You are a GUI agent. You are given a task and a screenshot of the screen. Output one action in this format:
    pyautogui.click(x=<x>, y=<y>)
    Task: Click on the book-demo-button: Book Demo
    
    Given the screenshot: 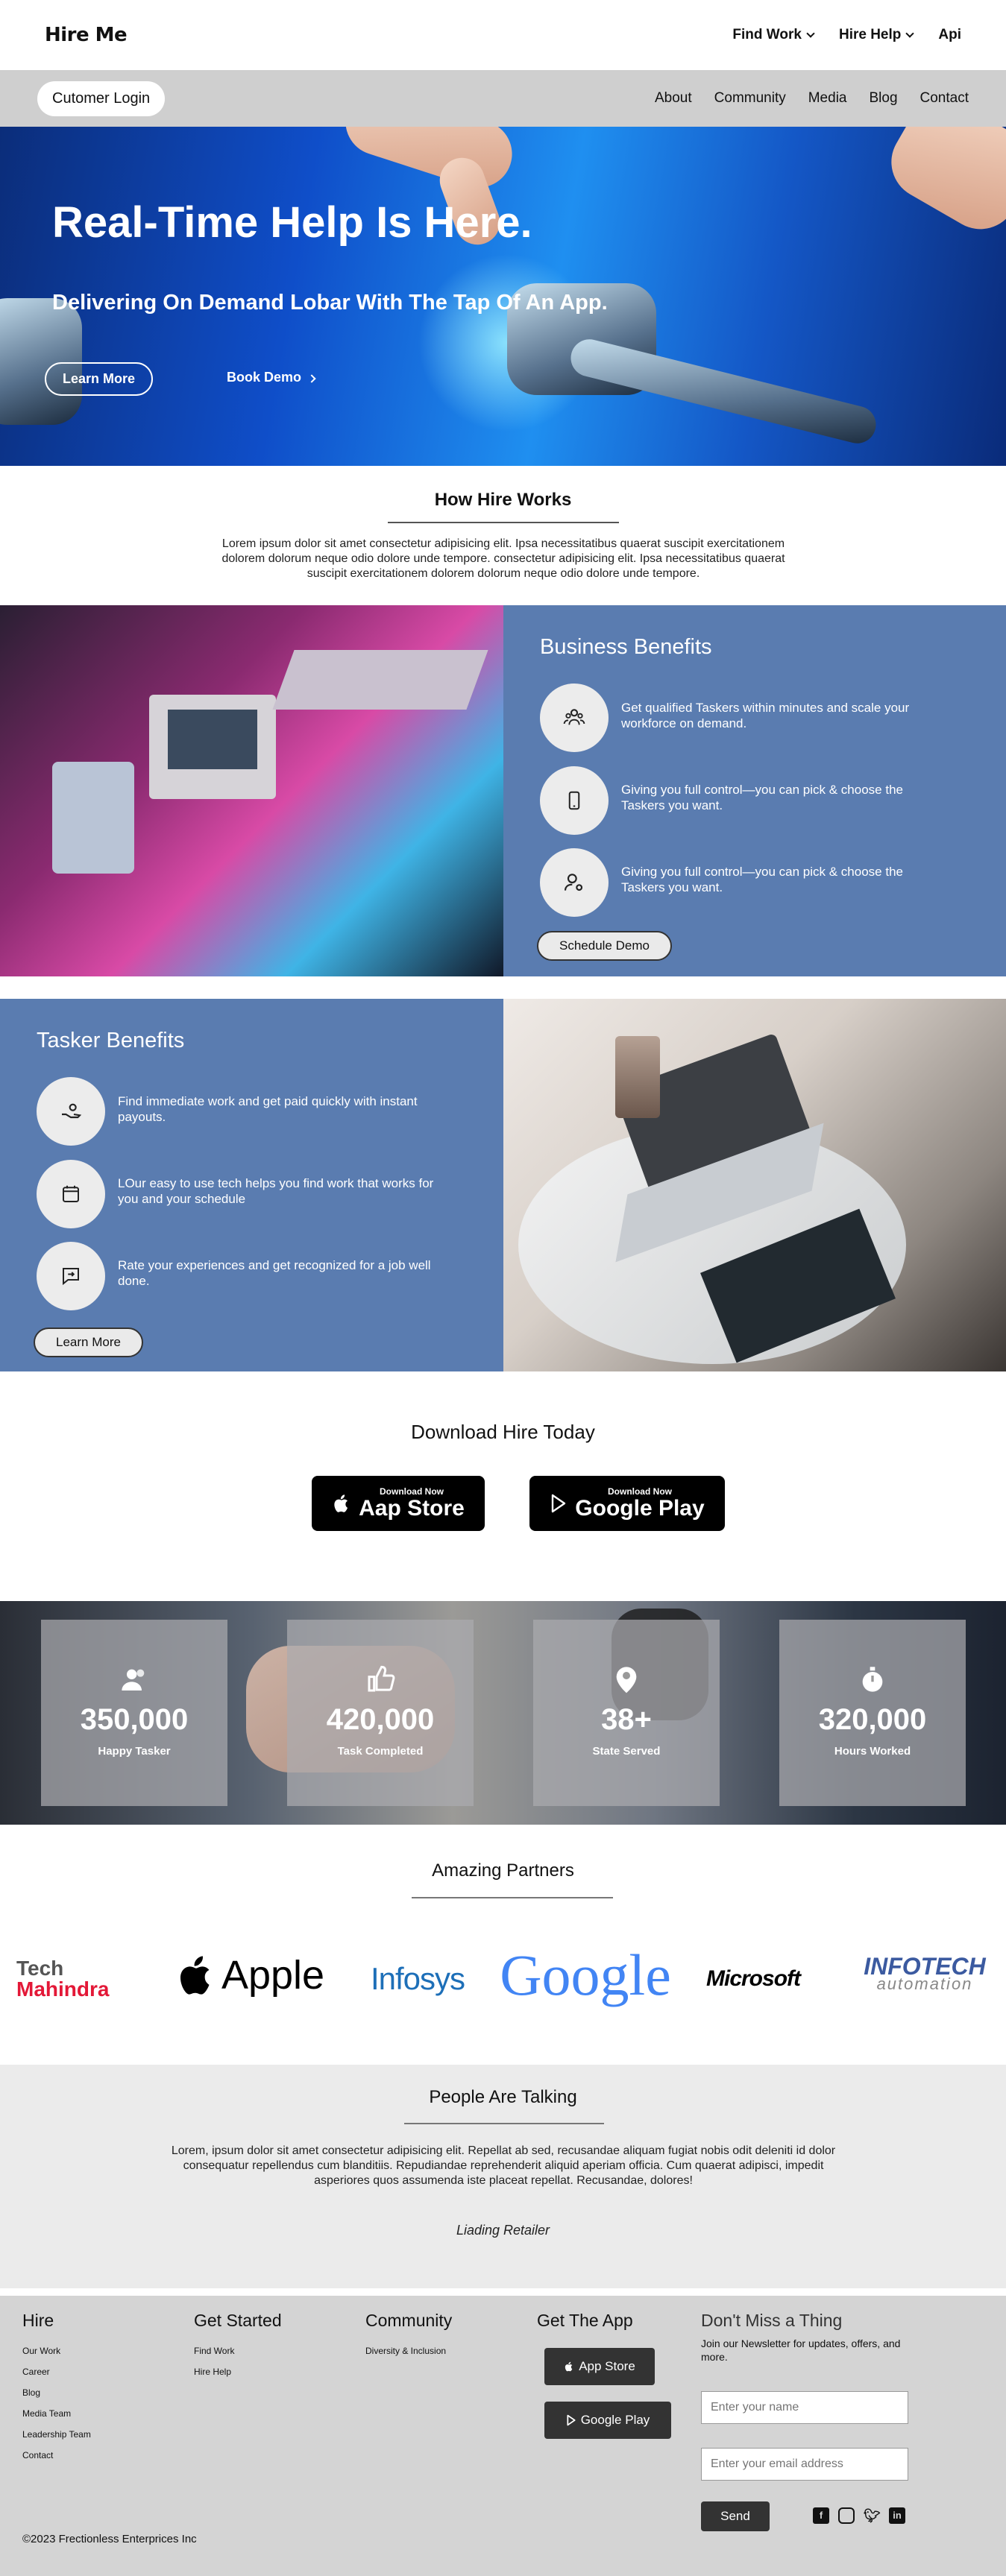 What is the action you would take?
    pyautogui.click(x=271, y=377)
    